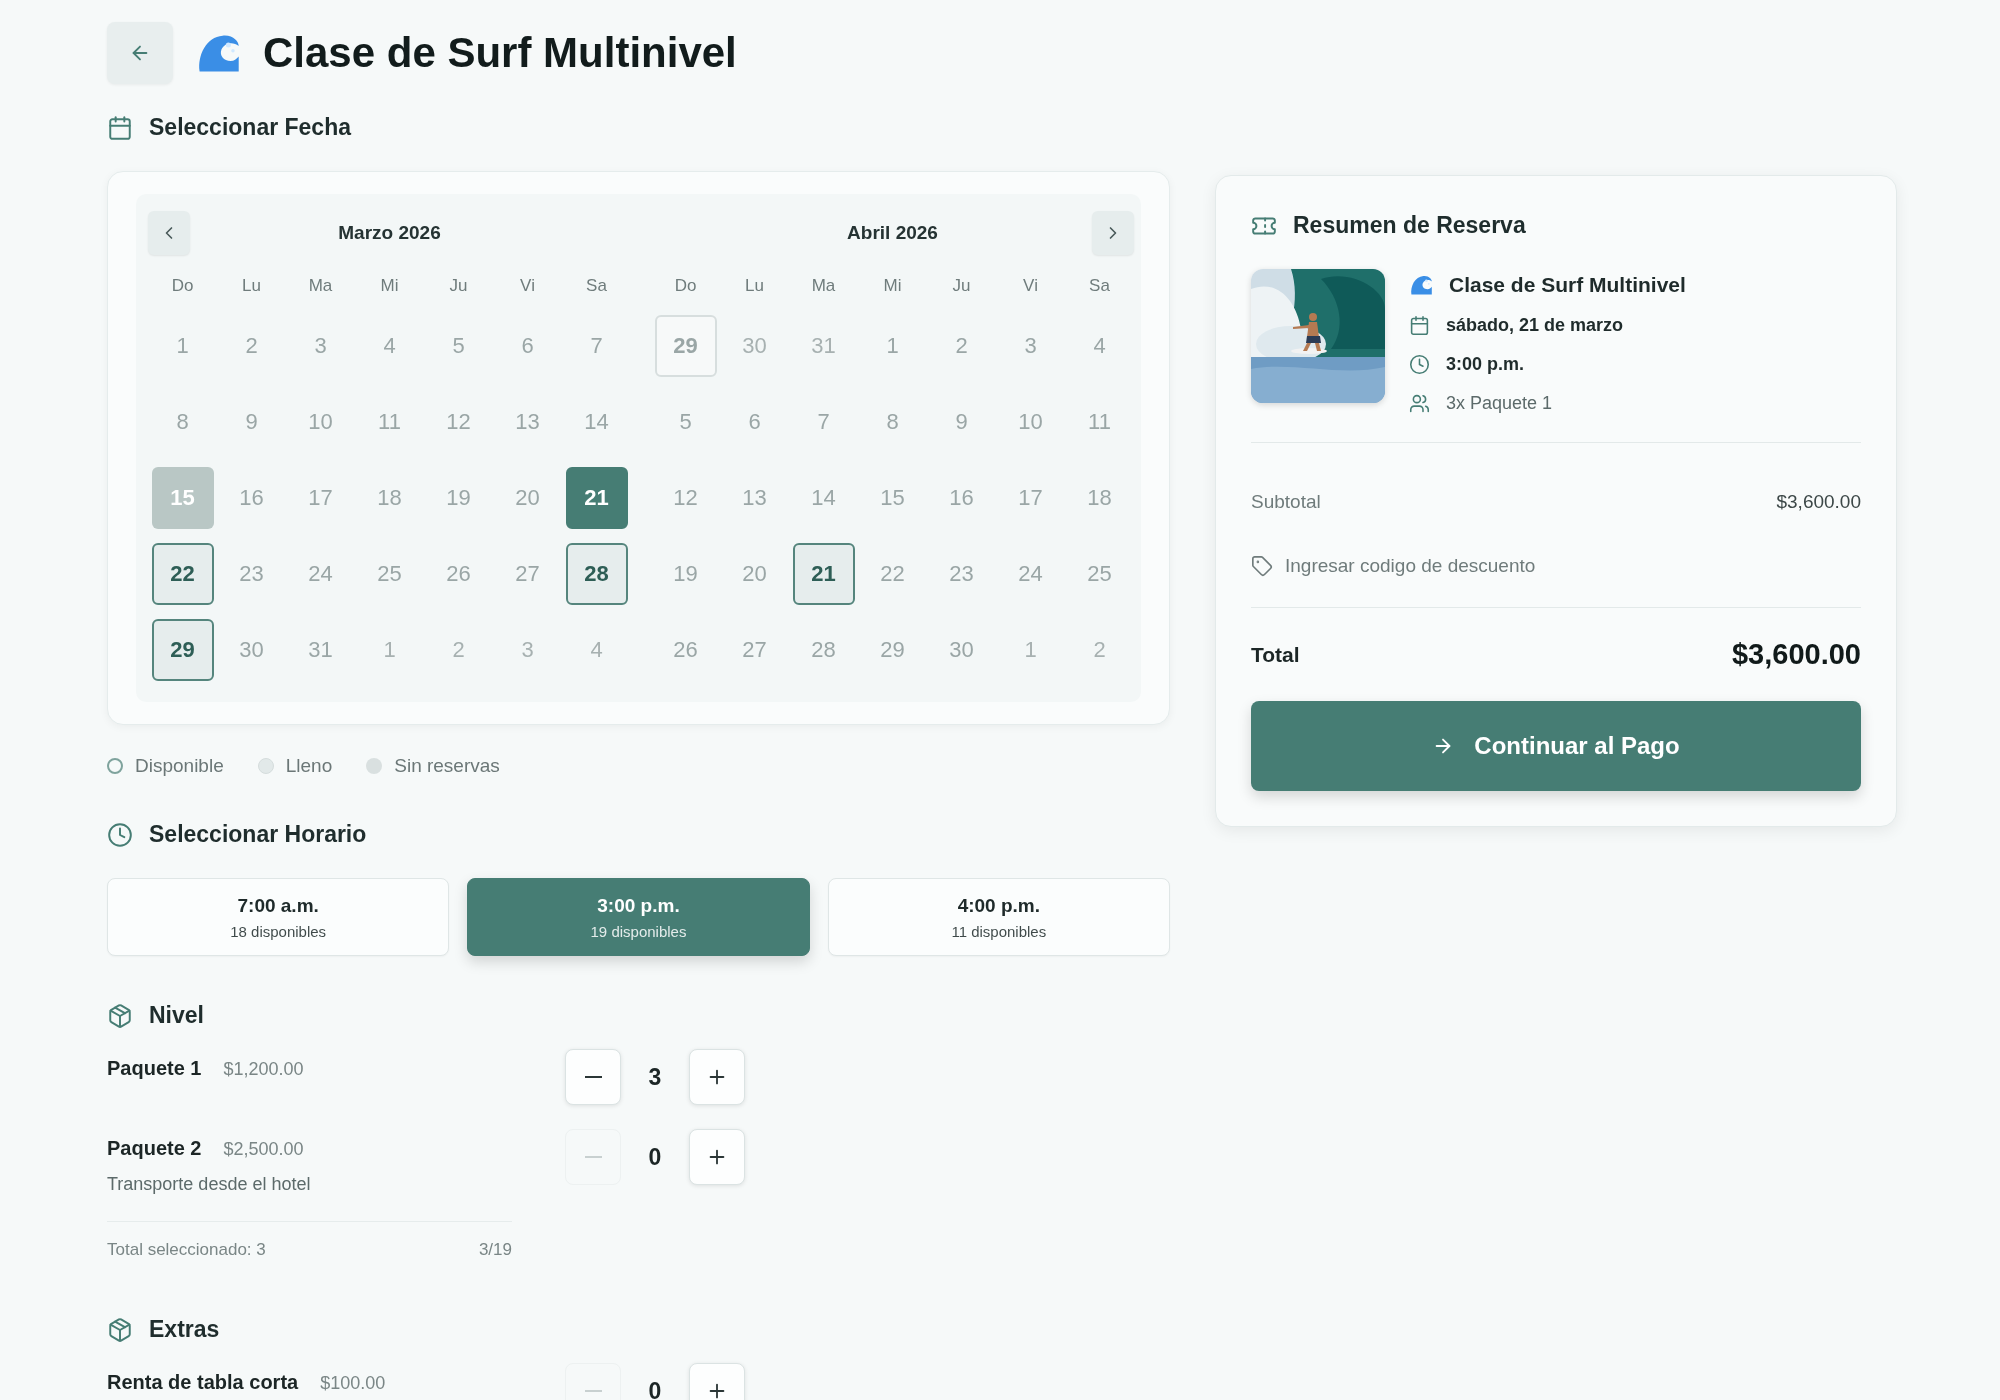  I want to click on decrease-button, so click(593, 1077).